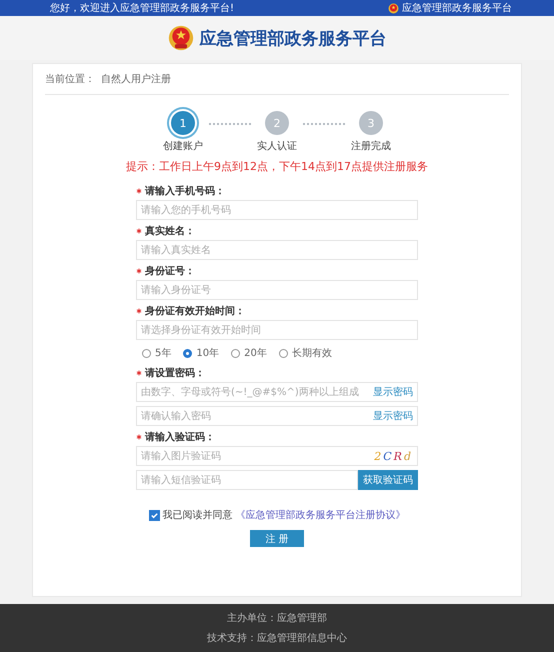 This screenshot has height=652, width=554. Describe the element at coordinates (277, 638) in the screenshot. I see `footer-text: 技术支持：应急管理部信息中心` at that location.